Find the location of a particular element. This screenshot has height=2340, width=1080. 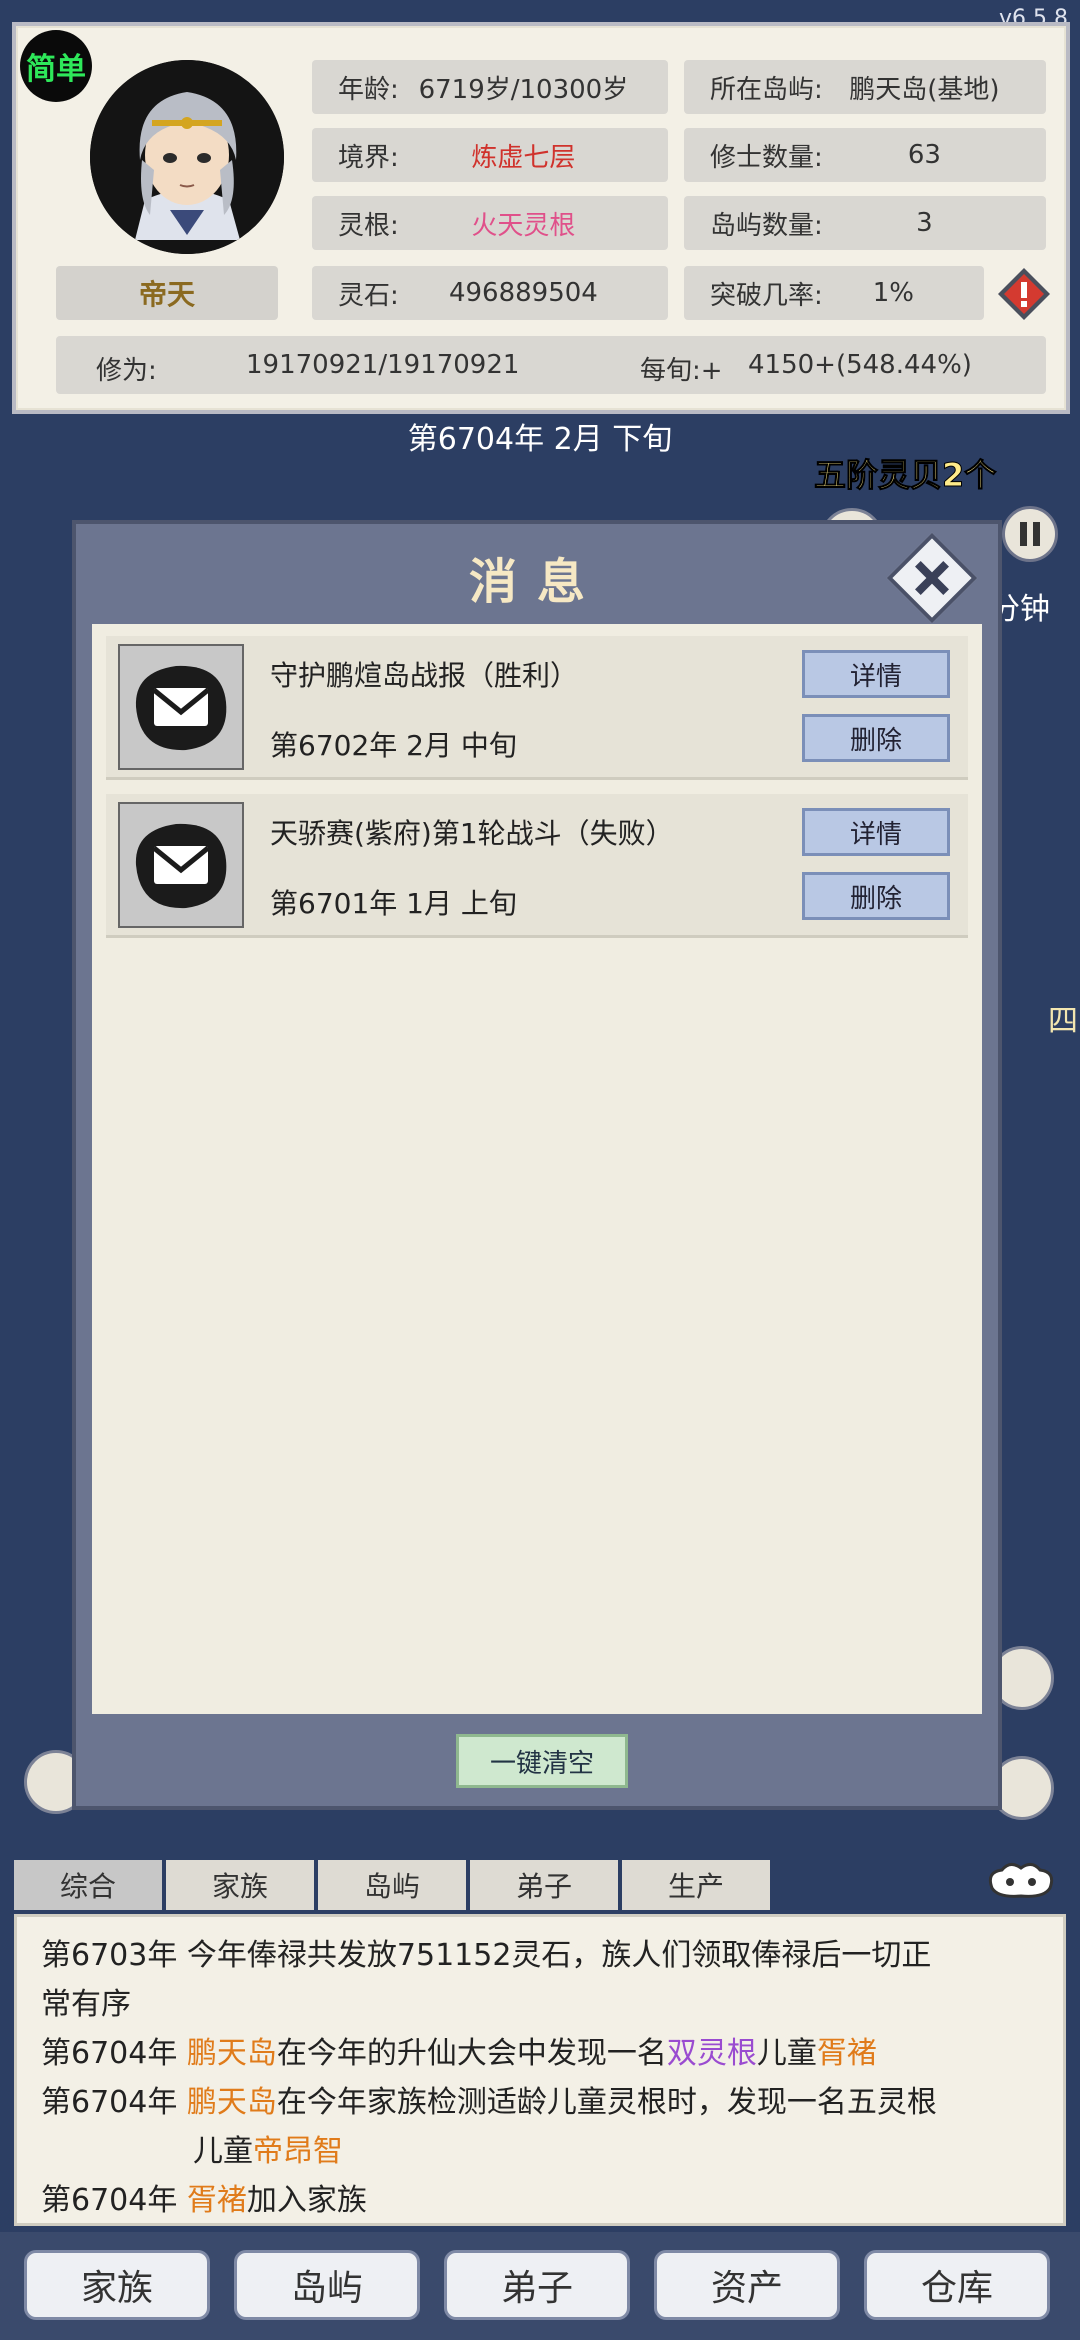

bottom-nav: 家族 岛屿 弟子 资产 仓库 is located at coordinates (540, 2286).